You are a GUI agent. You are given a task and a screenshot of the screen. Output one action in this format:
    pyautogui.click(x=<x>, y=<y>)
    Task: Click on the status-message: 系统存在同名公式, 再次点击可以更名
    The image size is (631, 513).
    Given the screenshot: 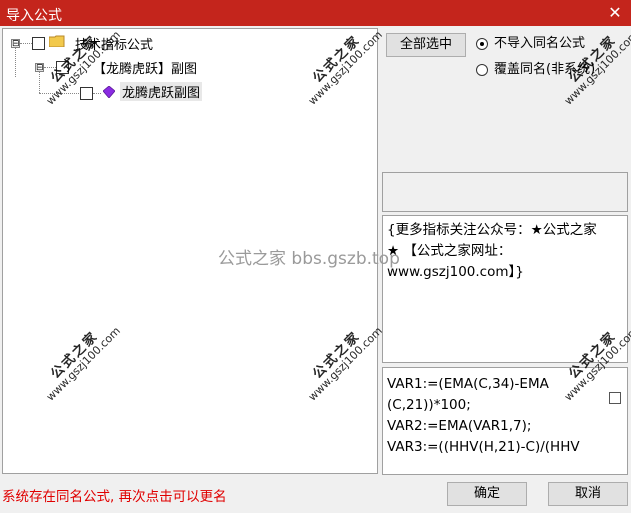 What is the action you would take?
    pyautogui.click(x=114, y=497)
    